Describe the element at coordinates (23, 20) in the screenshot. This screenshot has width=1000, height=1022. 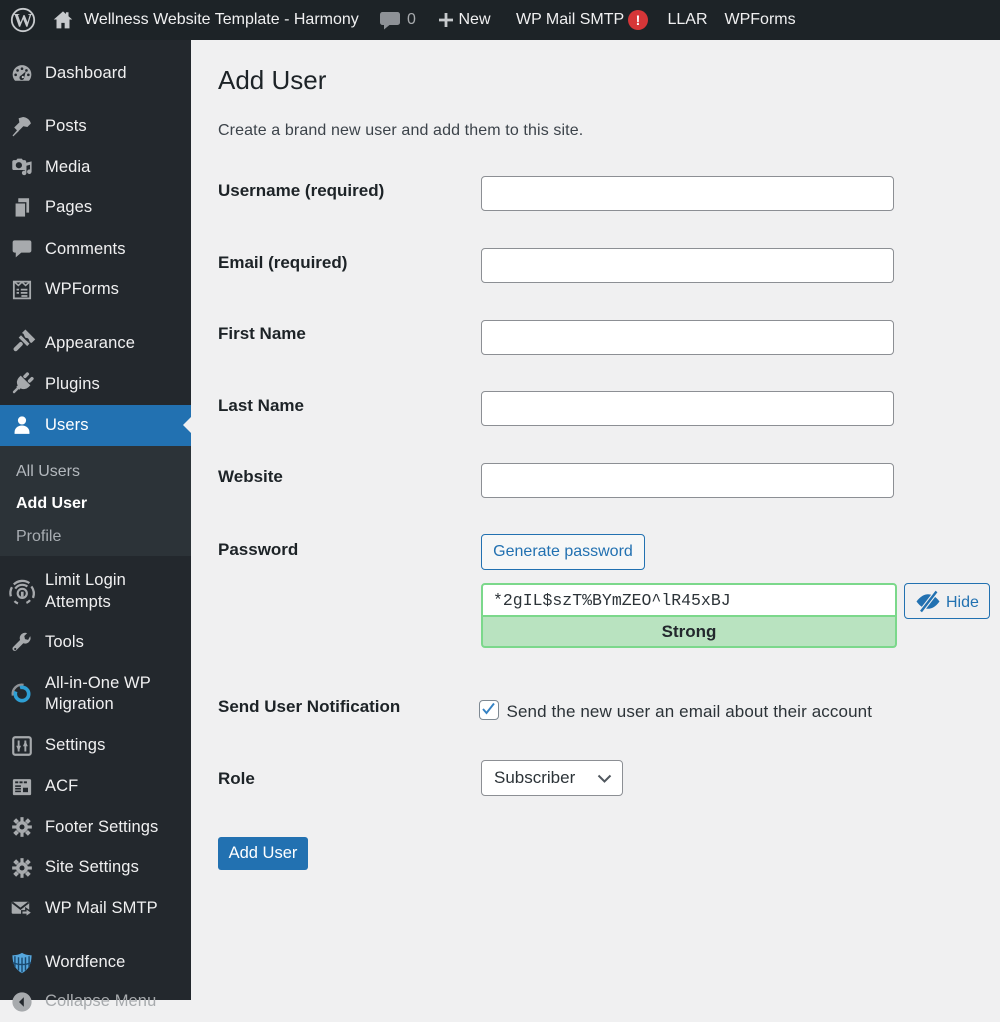
I see `svg-text: W` at that location.